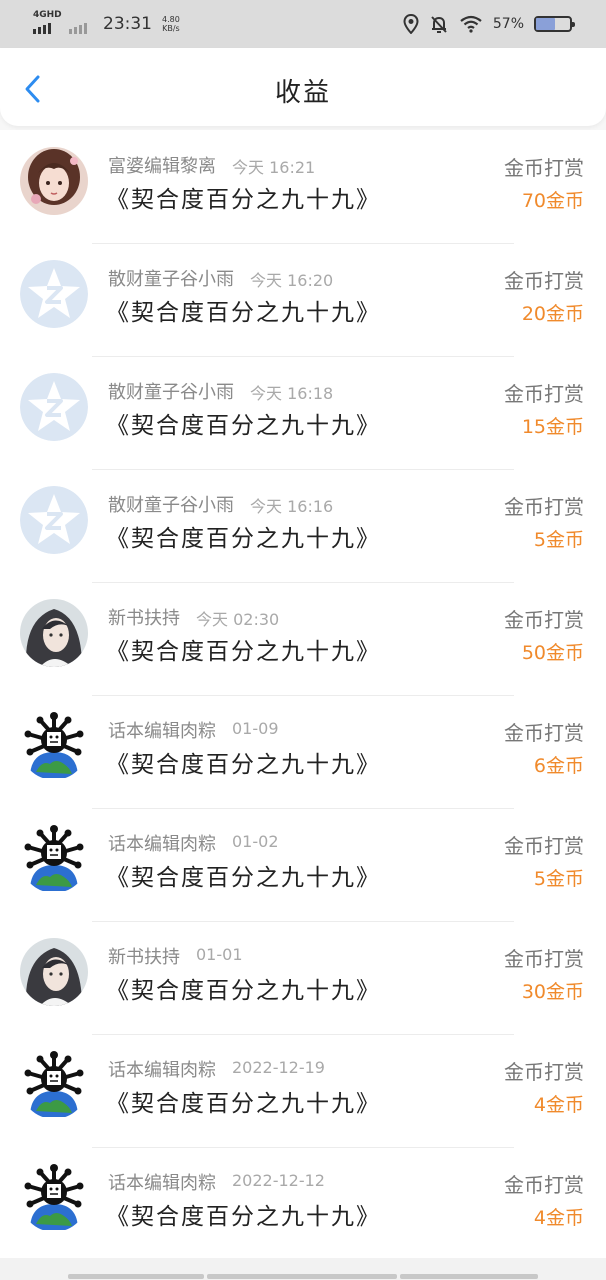 The height and width of the screenshot is (1280, 606). What do you see at coordinates (439, 24) in the screenshot?
I see `mute-bell-icon` at bounding box center [439, 24].